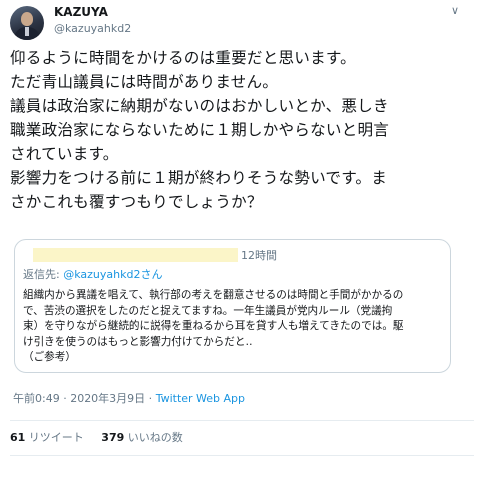 This screenshot has height=495, width=480. Describe the element at coordinates (259, 255) in the screenshot. I see `quote-time: 12時間` at that location.